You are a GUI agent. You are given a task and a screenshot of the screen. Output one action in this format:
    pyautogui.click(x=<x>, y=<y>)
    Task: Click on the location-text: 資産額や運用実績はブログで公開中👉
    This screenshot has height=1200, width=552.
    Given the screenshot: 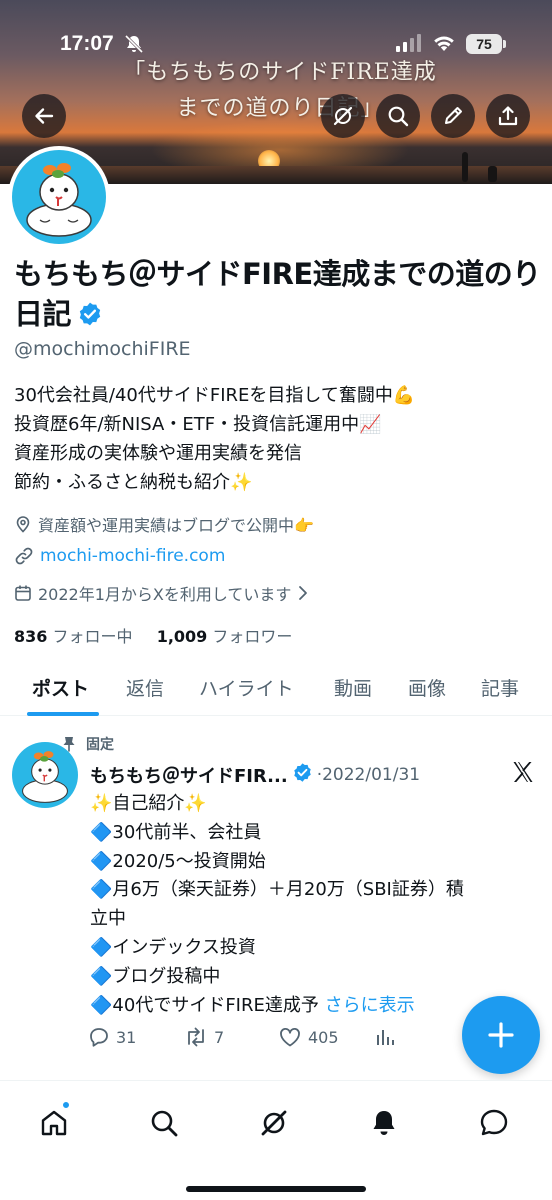 What is the action you would take?
    pyautogui.click(x=176, y=525)
    